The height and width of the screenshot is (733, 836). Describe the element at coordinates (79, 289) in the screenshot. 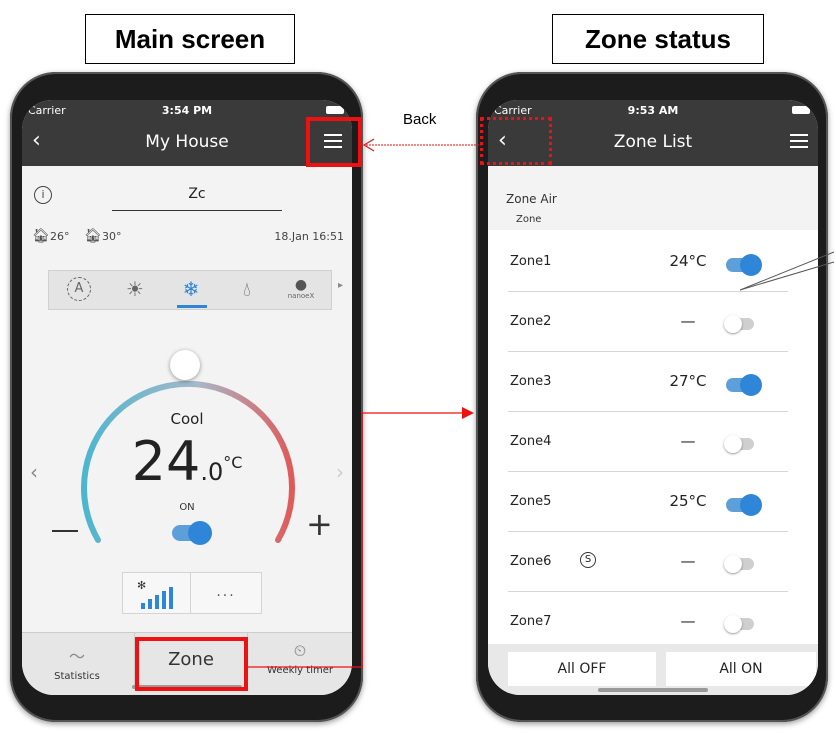

I see `auto-mode-icon: A` at that location.